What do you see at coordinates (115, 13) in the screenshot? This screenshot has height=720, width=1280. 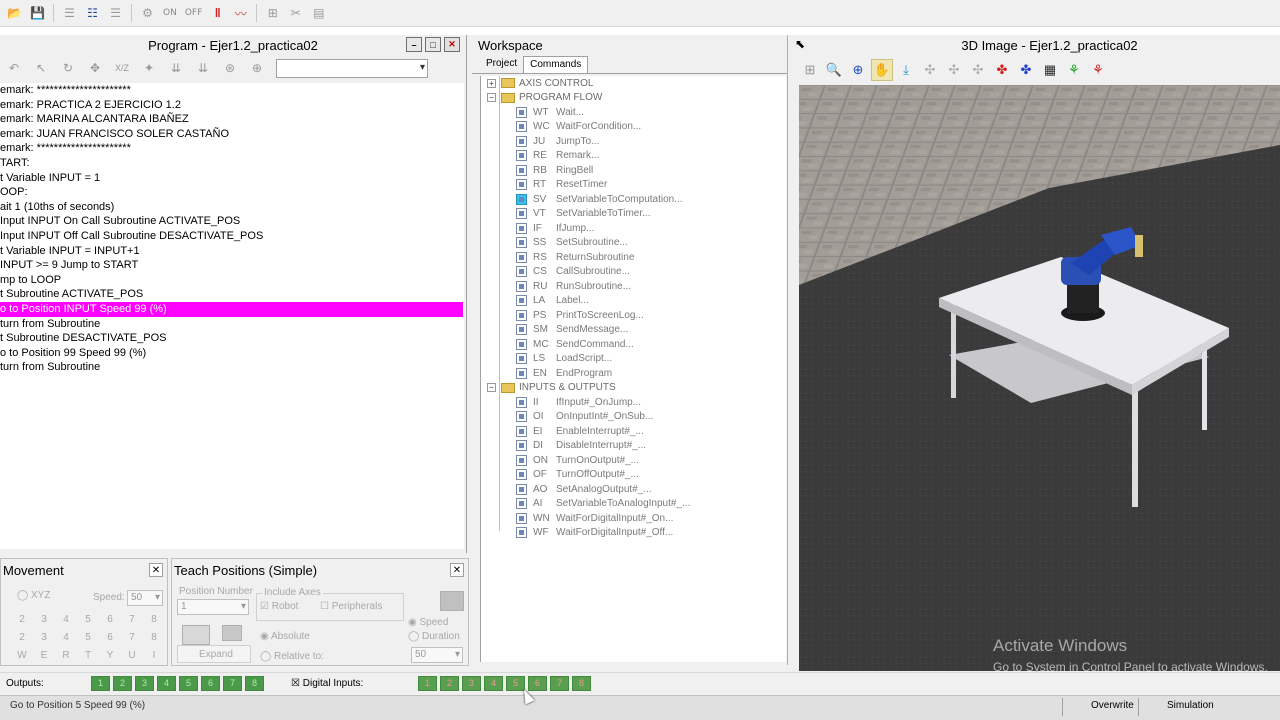 I see `indent-icon: ☰` at bounding box center [115, 13].